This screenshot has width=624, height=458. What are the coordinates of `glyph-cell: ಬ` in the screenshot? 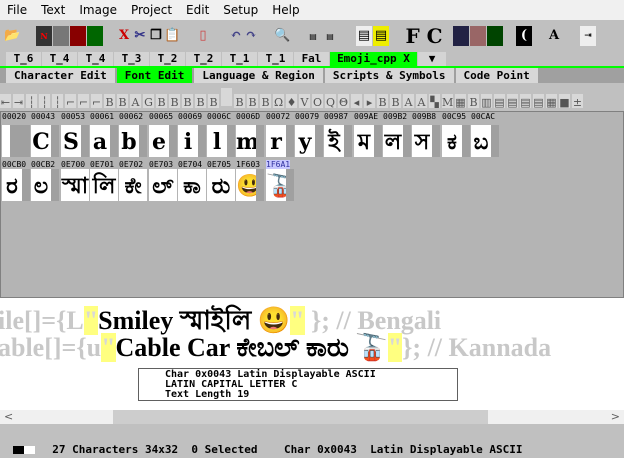 It's located at (485, 141).